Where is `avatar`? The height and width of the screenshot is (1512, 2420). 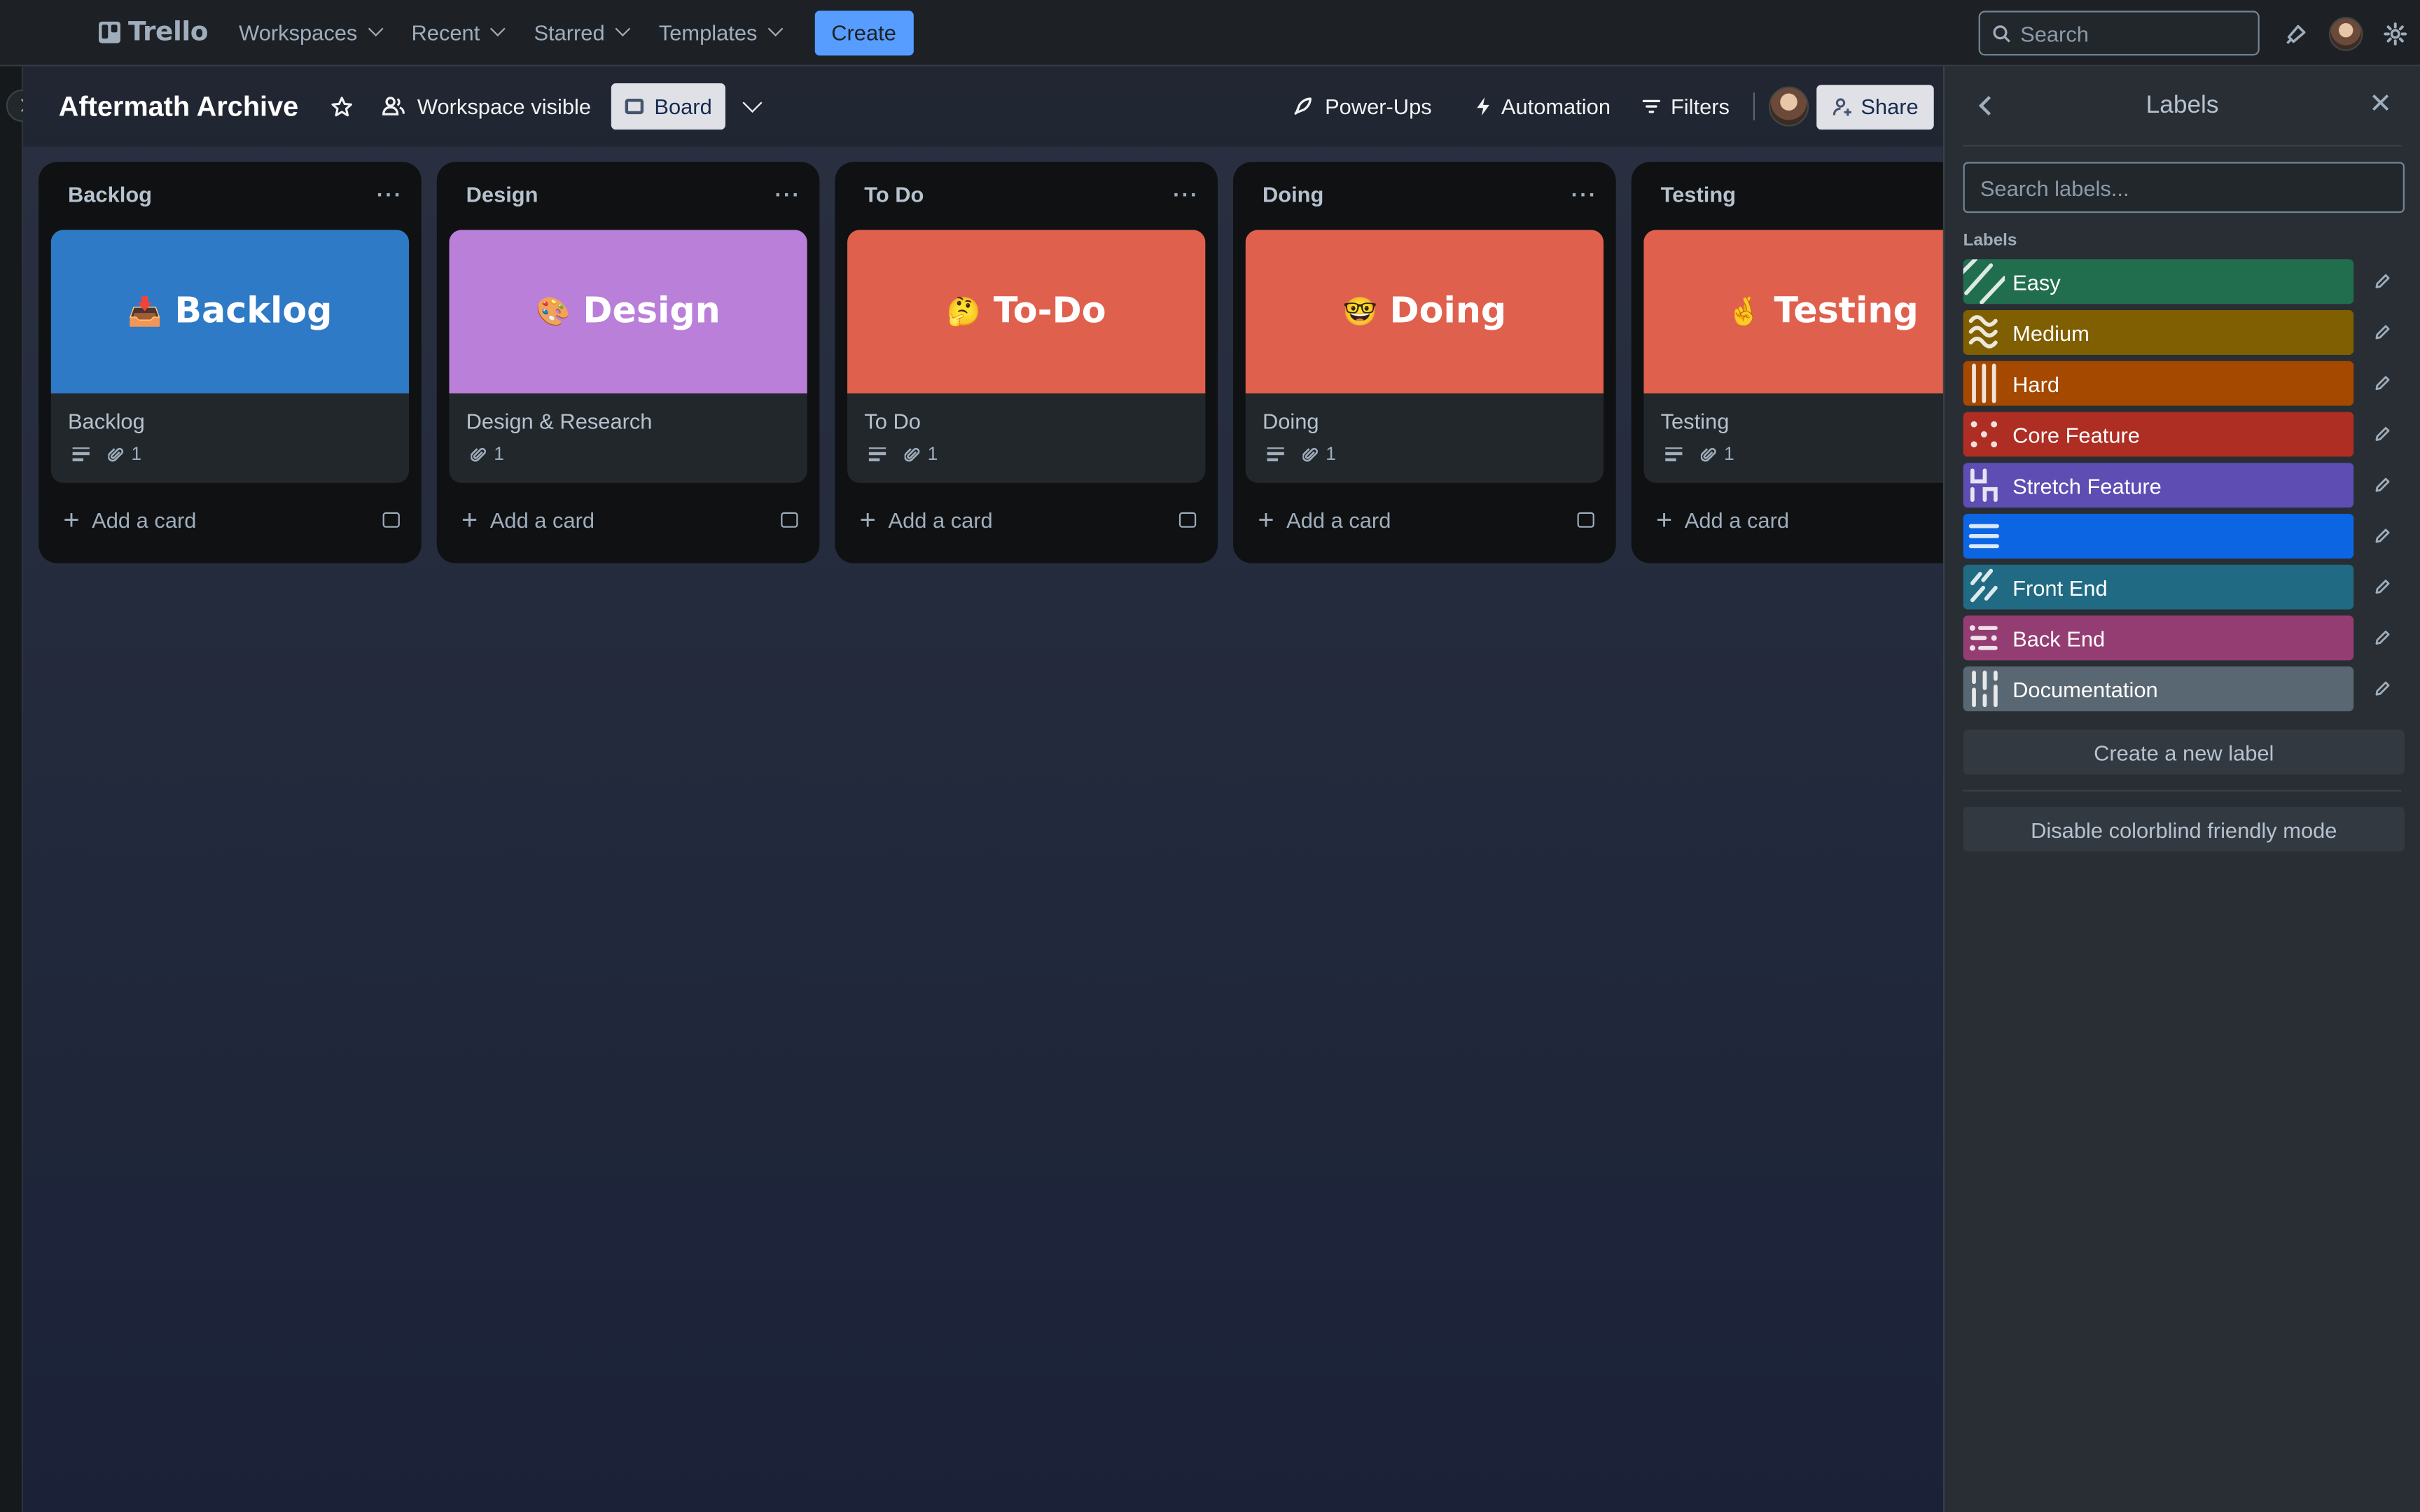 avatar is located at coordinates (2345, 33).